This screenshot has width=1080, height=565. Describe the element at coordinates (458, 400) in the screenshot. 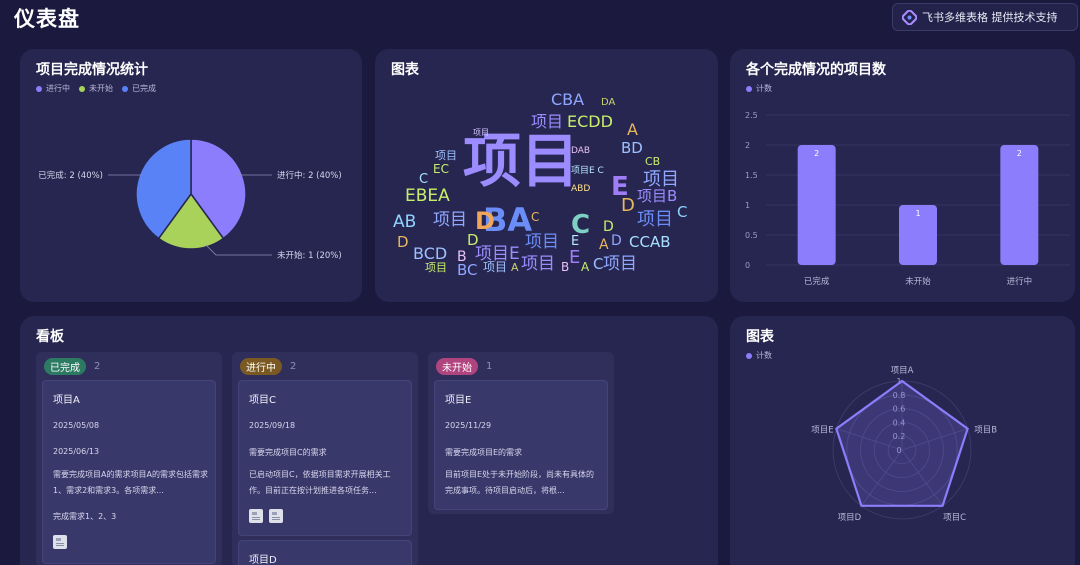

I see `card-title: 项目E` at that location.